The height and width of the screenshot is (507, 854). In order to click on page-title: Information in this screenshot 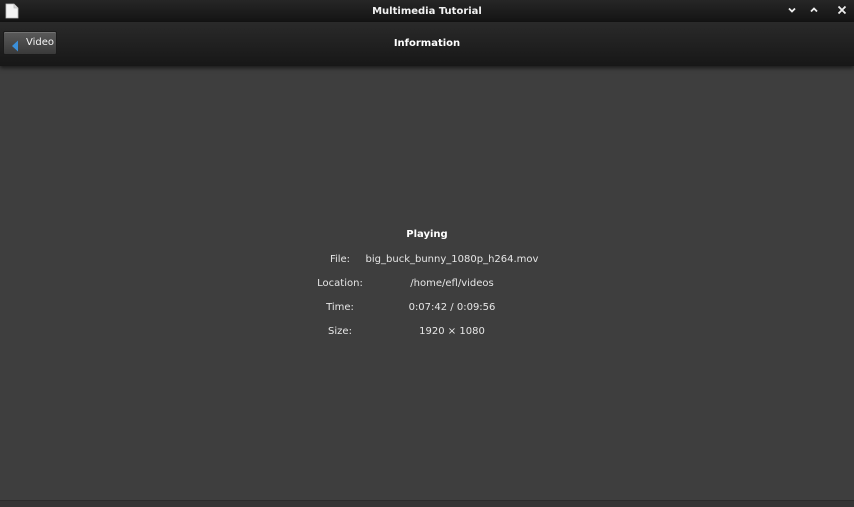, I will do `click(427, 43)`.